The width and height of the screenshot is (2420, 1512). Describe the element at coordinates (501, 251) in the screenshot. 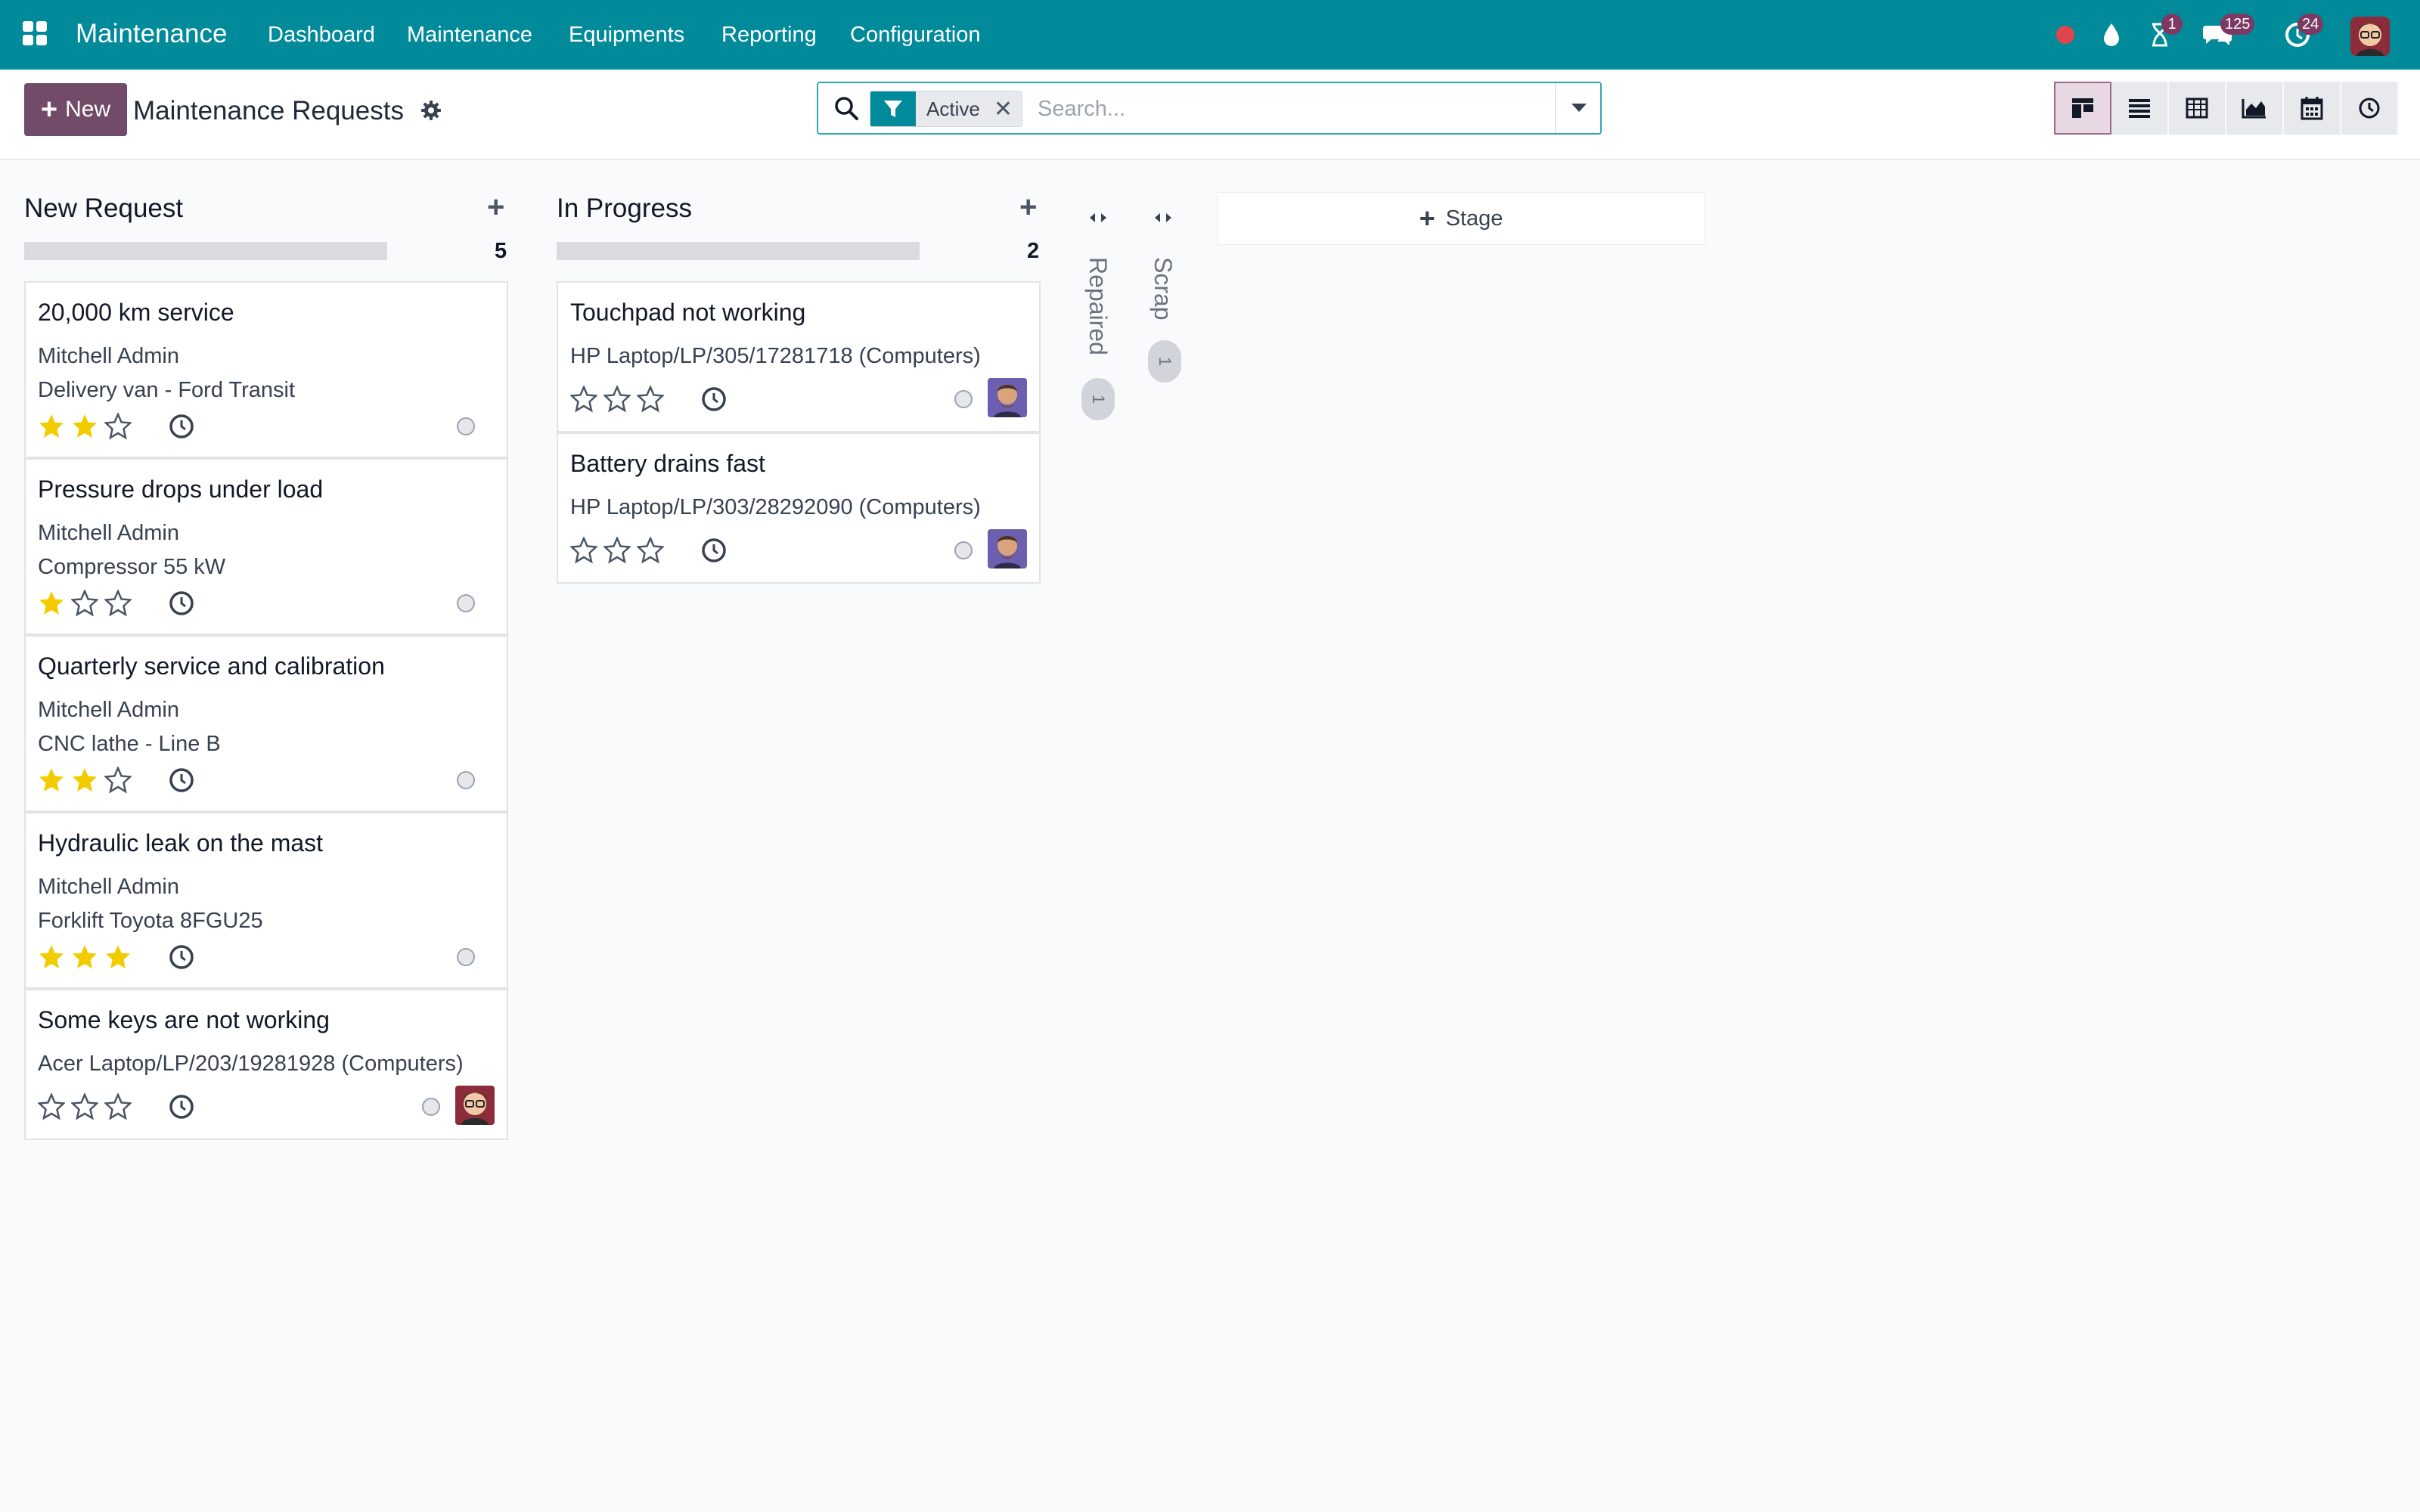

I see `column-count: 5` at that location.